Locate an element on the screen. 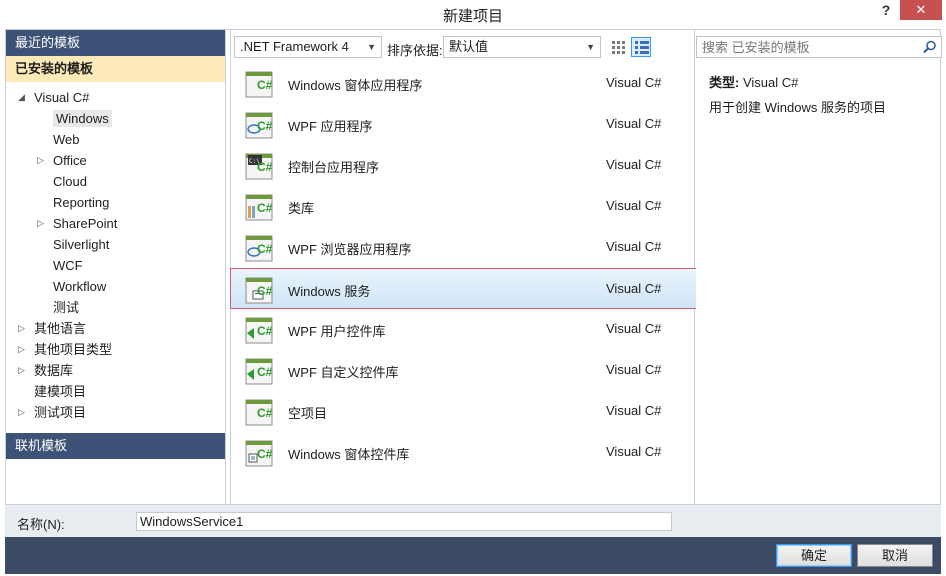  template-toolbar: .NET Framework 4 ▼ 排序依据: 默认值 ▼ is located at coordinates (462, 45).